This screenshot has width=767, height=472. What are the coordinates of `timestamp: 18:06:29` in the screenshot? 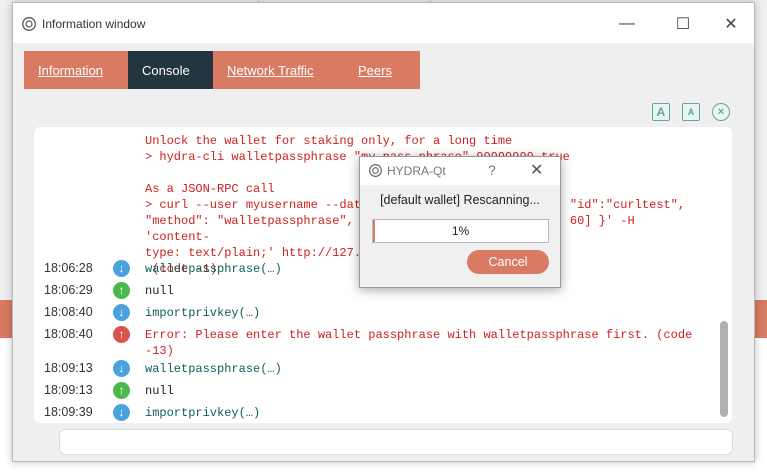 It's located at (68, 290).